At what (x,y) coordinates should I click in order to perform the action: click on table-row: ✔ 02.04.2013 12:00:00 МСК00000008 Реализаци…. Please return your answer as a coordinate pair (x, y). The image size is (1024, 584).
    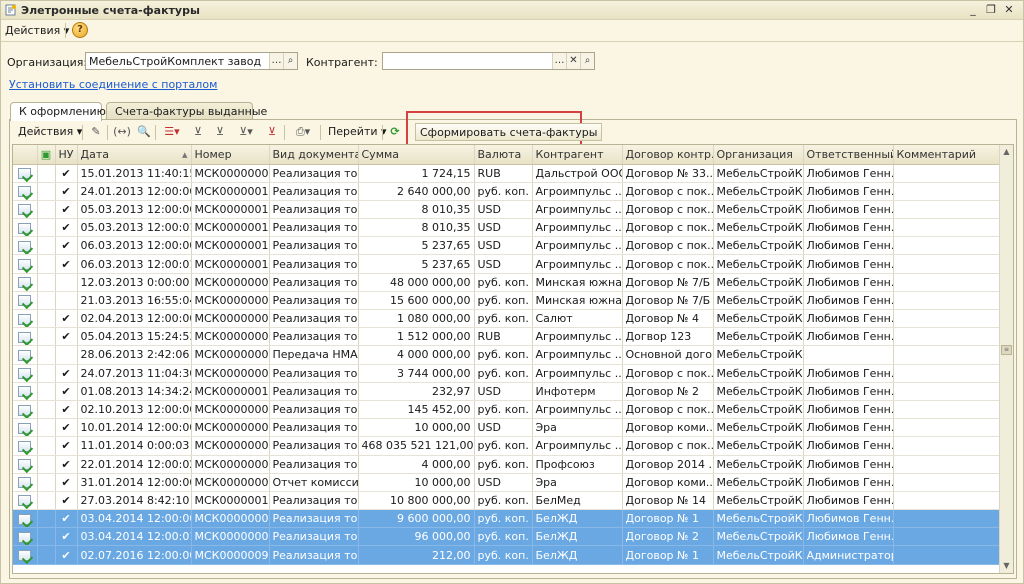
    Looking at the image, I should click on (513, 319).